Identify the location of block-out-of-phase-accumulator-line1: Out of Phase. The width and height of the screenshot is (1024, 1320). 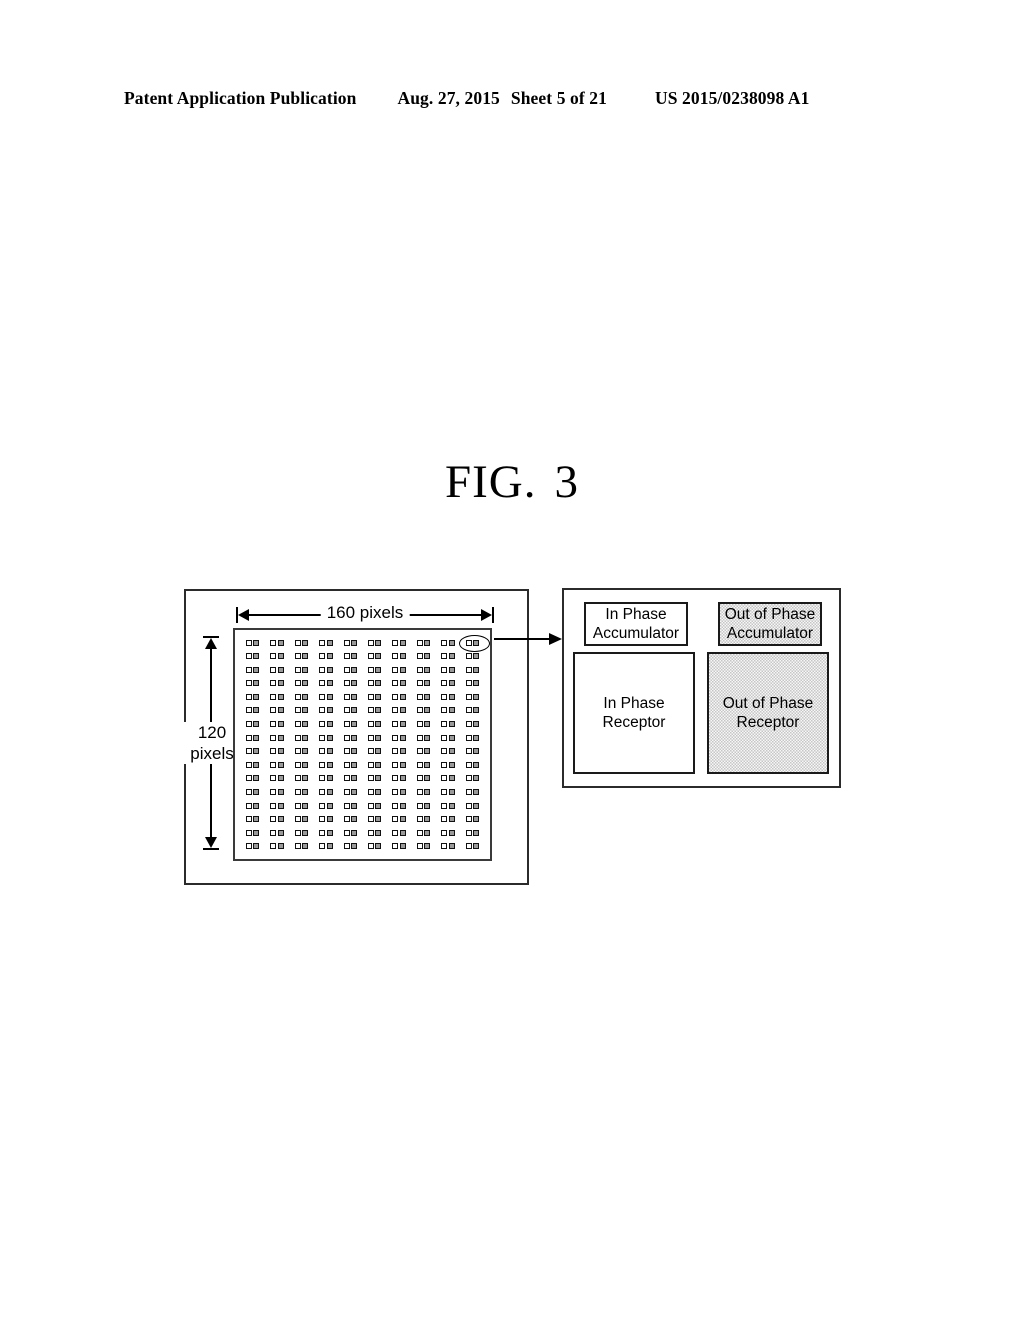
(770, 614).